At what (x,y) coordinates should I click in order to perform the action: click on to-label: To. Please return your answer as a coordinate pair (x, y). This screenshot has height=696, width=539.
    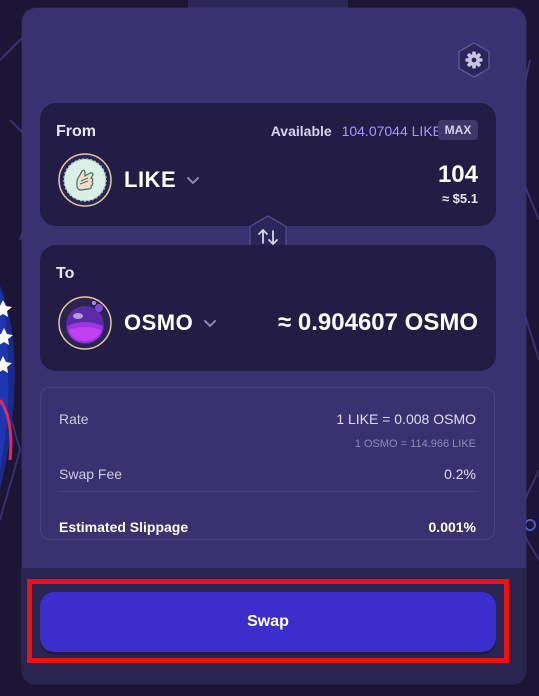
    Looking at the image, I should click on (65, 273).